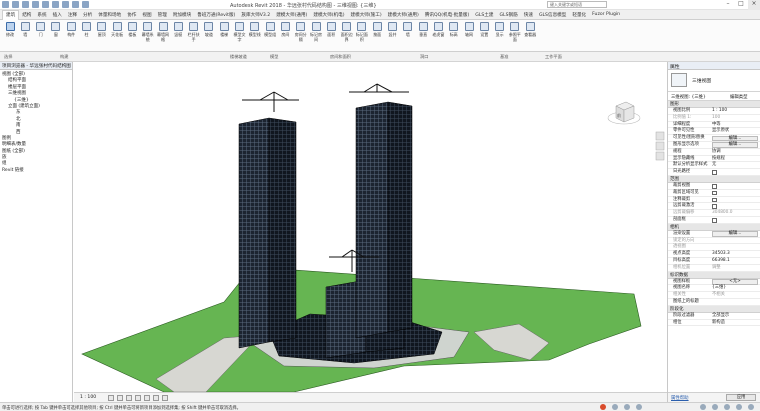  I want to click on ribbon-button: 轴网, so click(469, 29).